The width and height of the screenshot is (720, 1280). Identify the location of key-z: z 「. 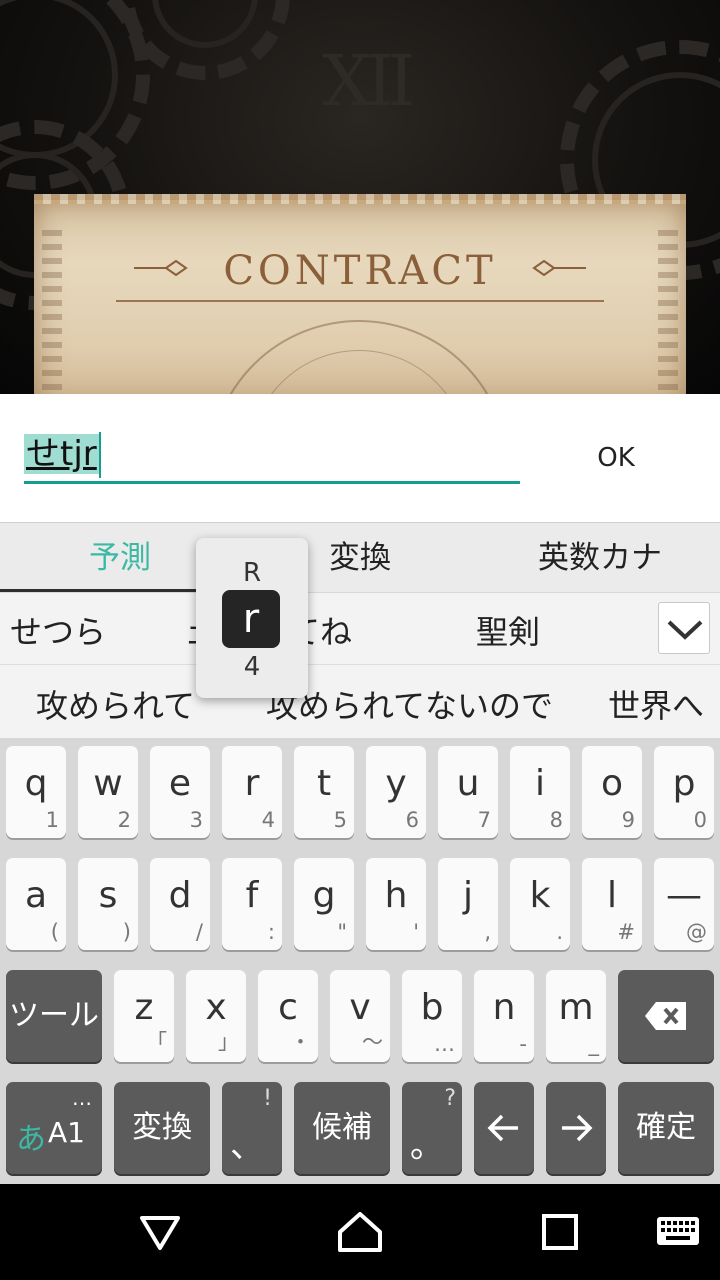
(144, 1016).